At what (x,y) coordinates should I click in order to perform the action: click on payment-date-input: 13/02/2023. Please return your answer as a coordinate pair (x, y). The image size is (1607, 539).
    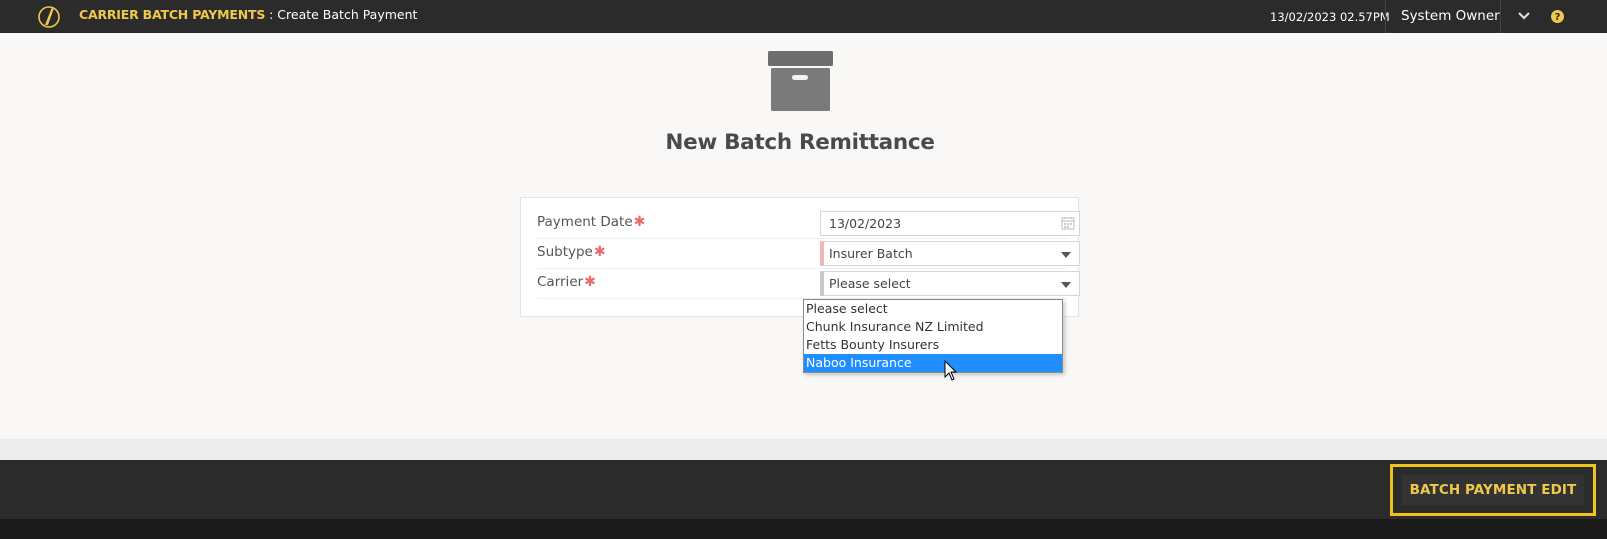
    Looking at the image, I should click on (950, 223).